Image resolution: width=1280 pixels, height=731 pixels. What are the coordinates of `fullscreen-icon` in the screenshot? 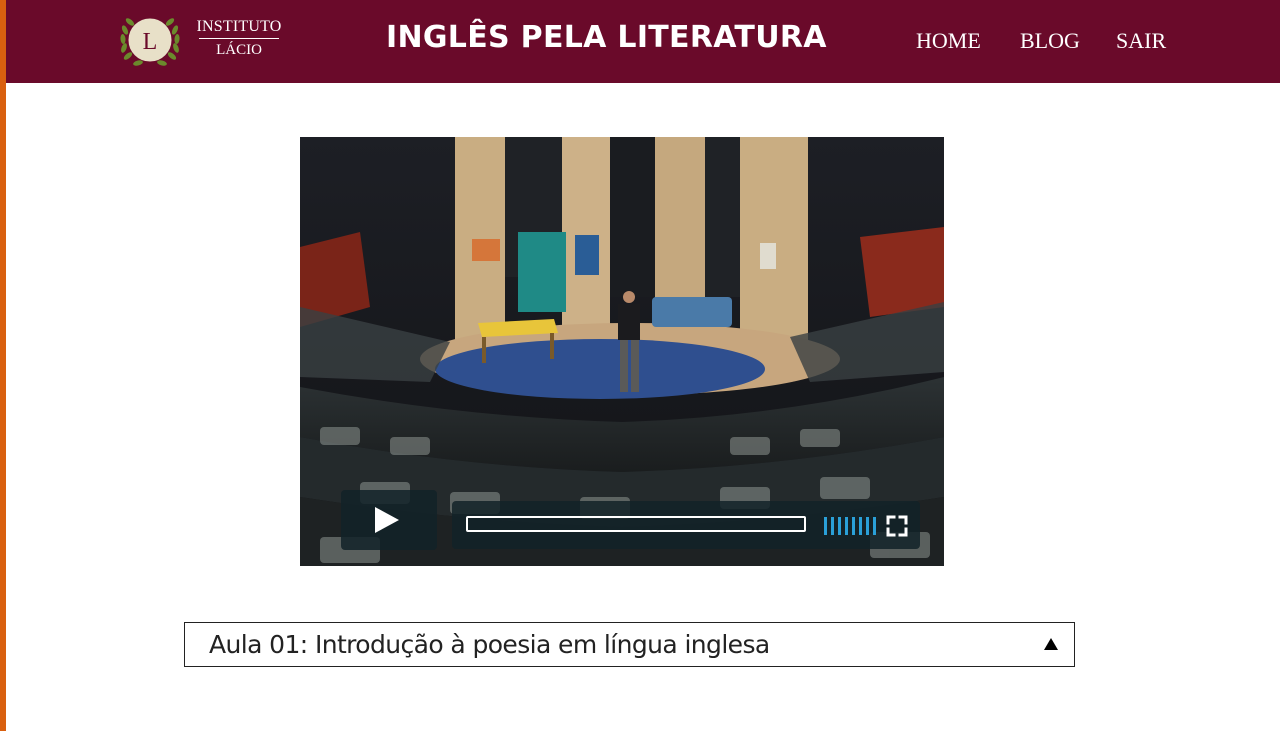 It's located at (897, 526).